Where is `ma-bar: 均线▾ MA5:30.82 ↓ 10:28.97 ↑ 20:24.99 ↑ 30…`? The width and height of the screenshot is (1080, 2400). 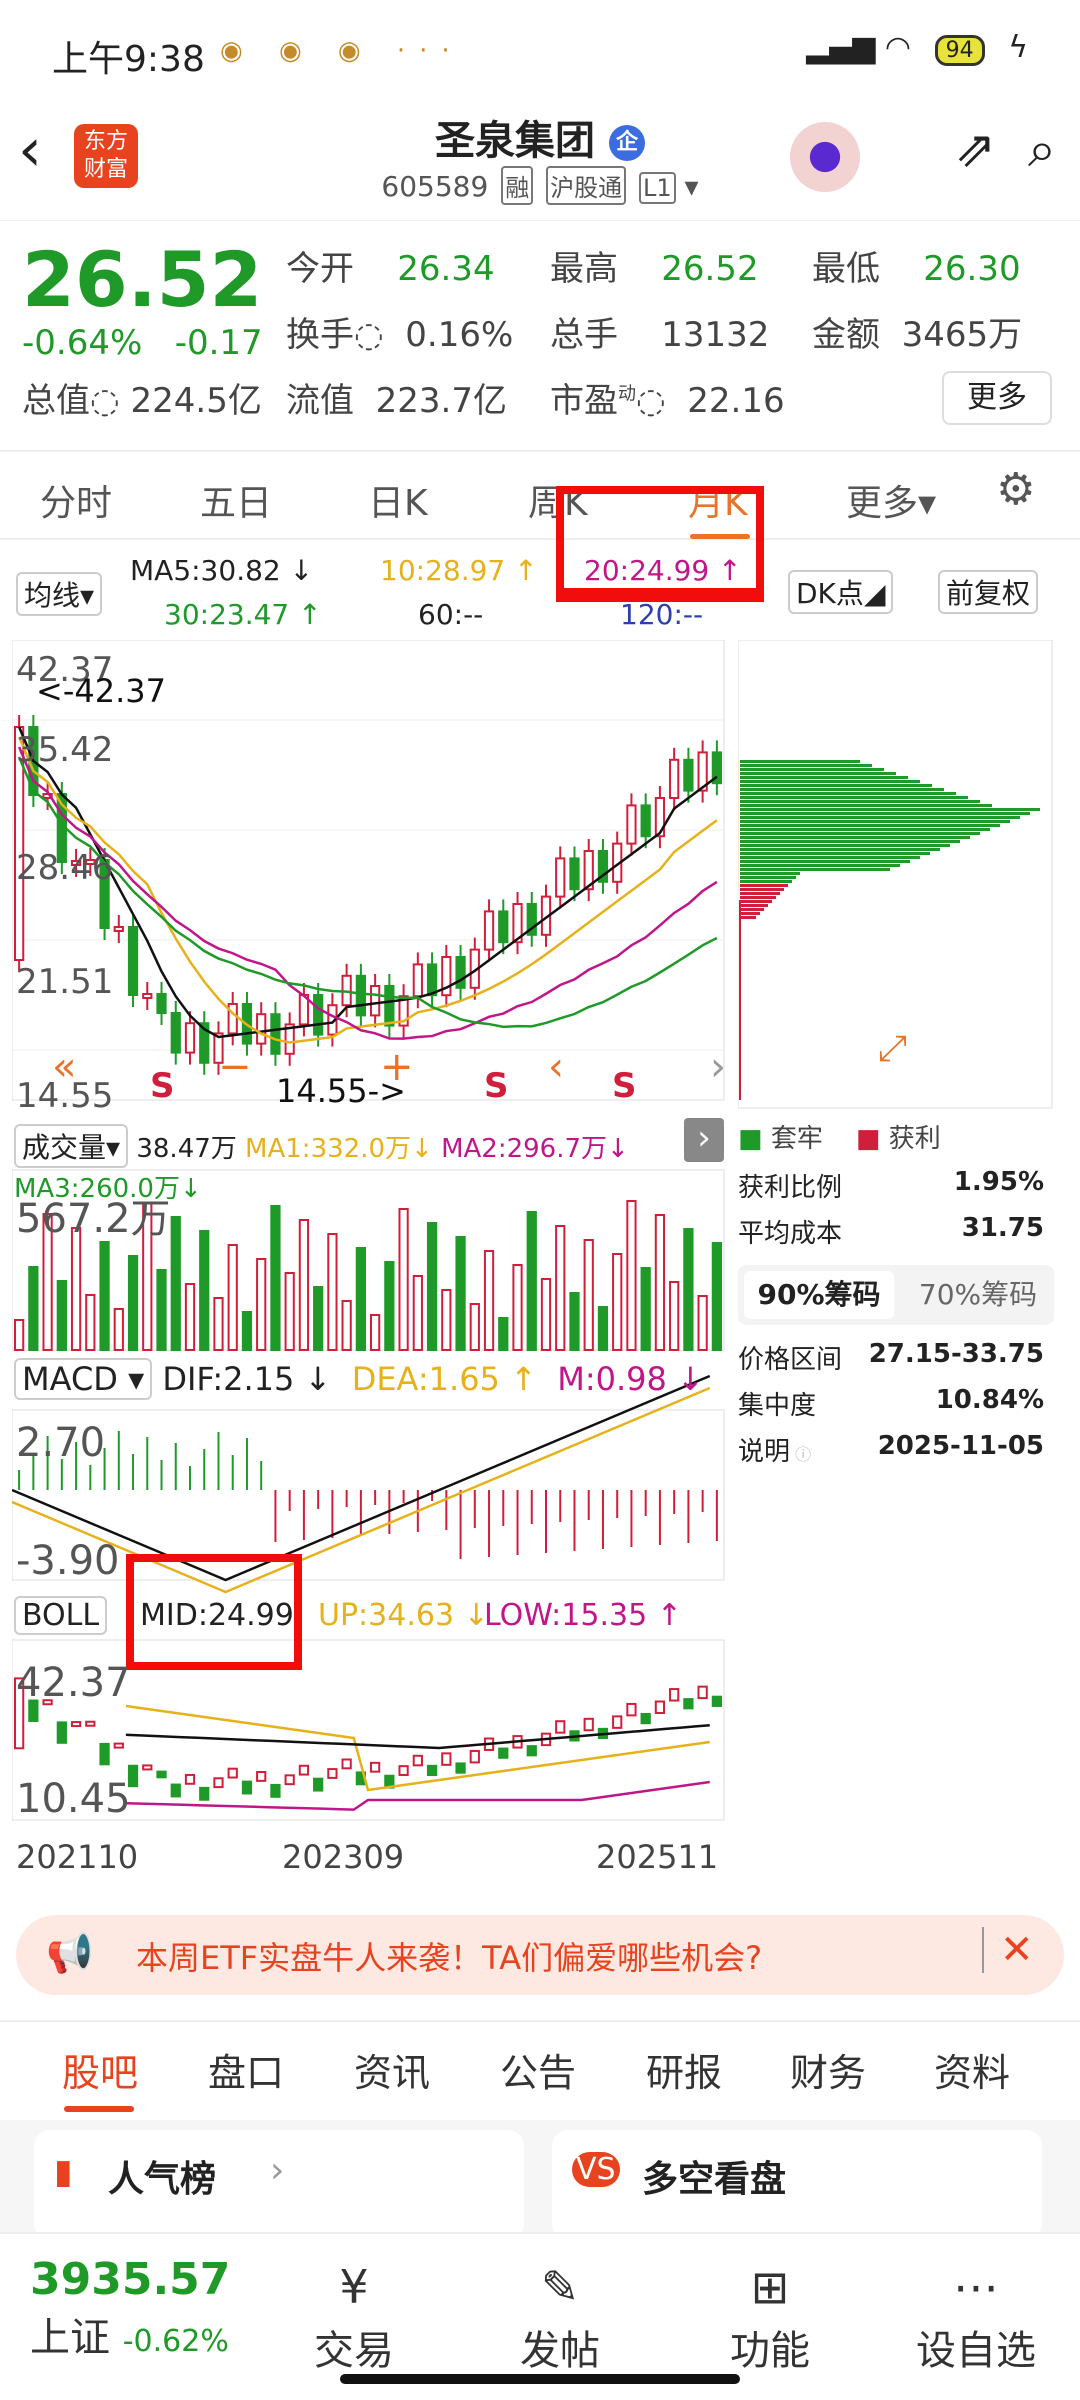
ma-bar: 均线▾ MA5:30.82 ↓ 10:28.97 ↑ 20:24.99 ↑ 30… is located at coordinates (540, 587).